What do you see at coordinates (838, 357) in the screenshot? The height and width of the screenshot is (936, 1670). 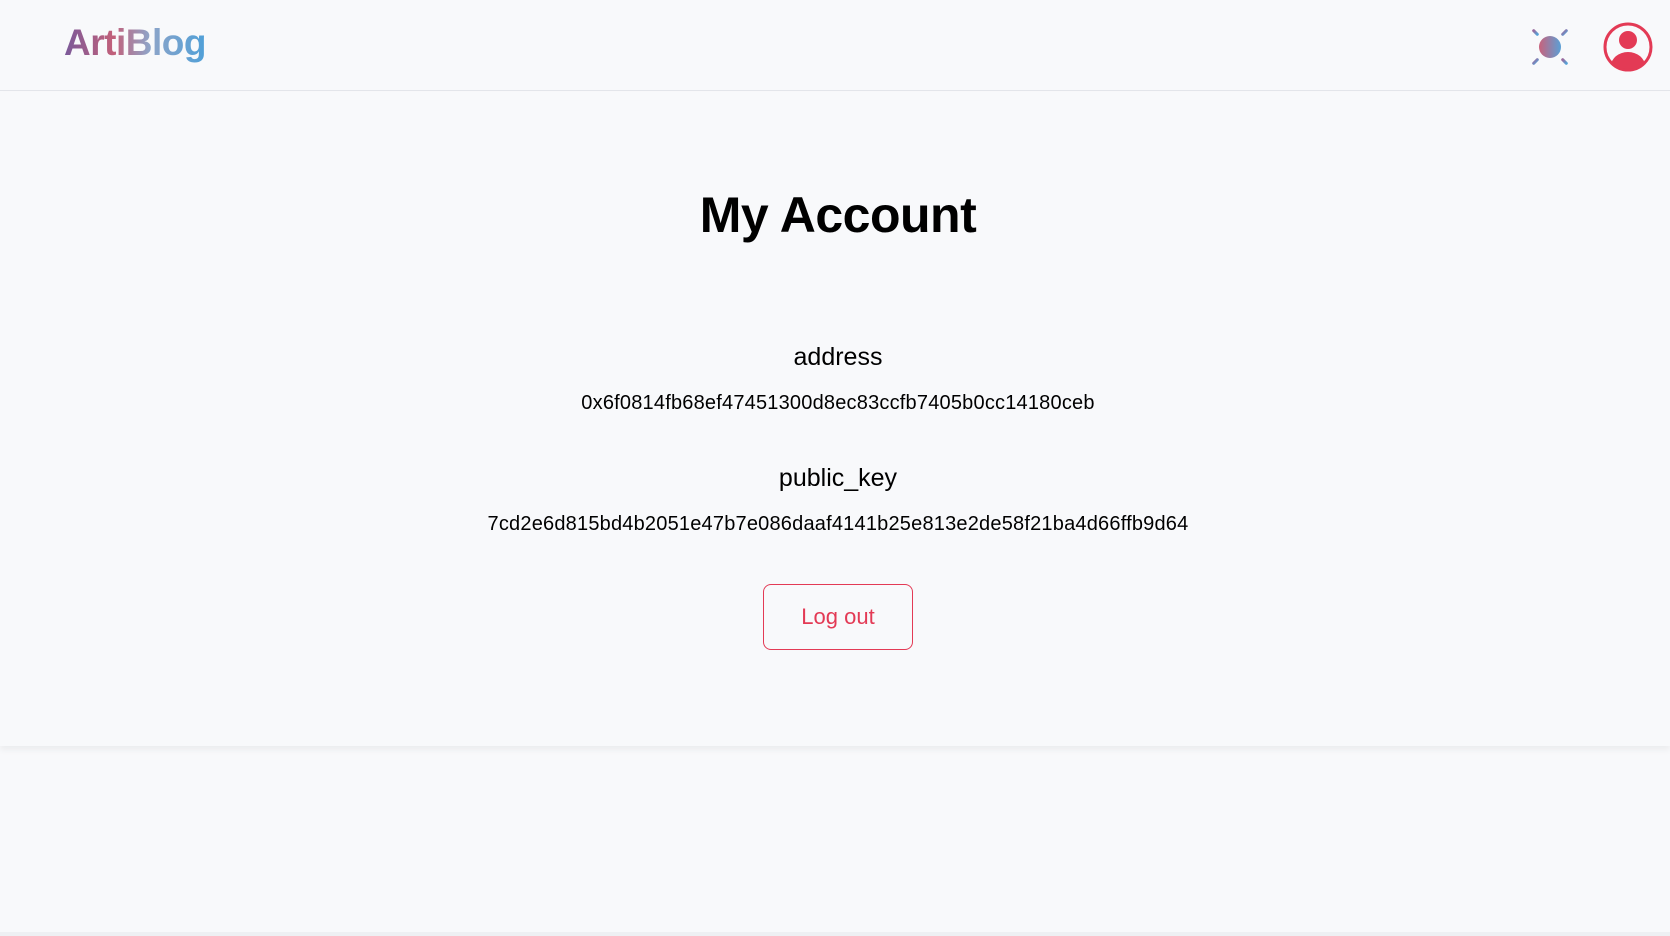 I see `address-label: address` at bounding box center [838, 357].